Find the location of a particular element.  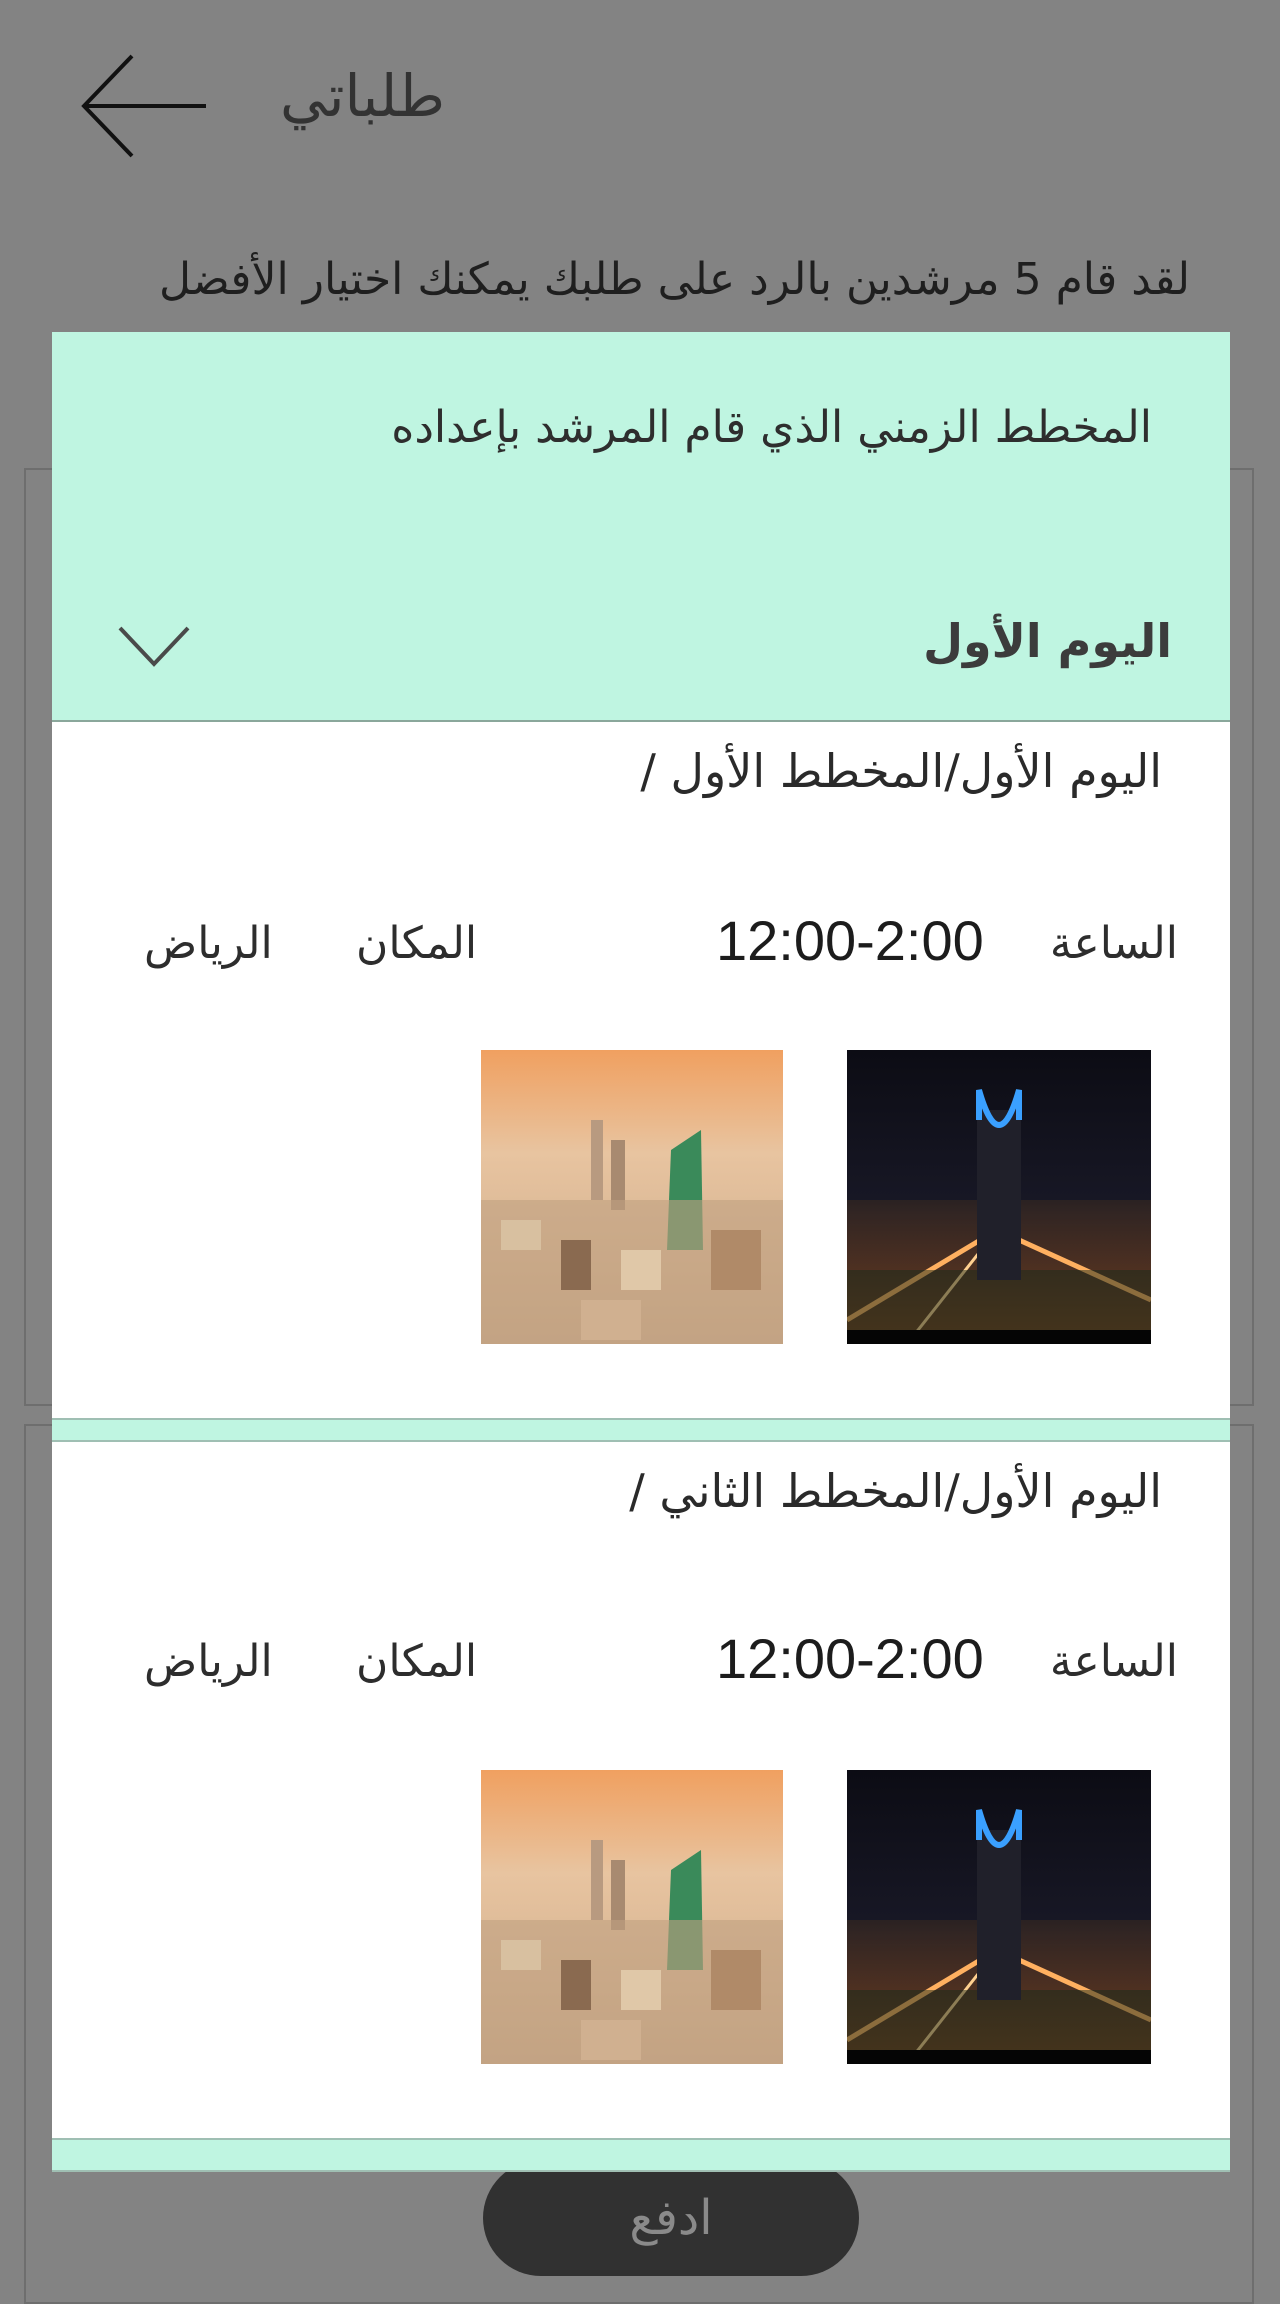

plan-title: اليوم الأول/المخطط الثاني / is located at coordinates (895, 1491).